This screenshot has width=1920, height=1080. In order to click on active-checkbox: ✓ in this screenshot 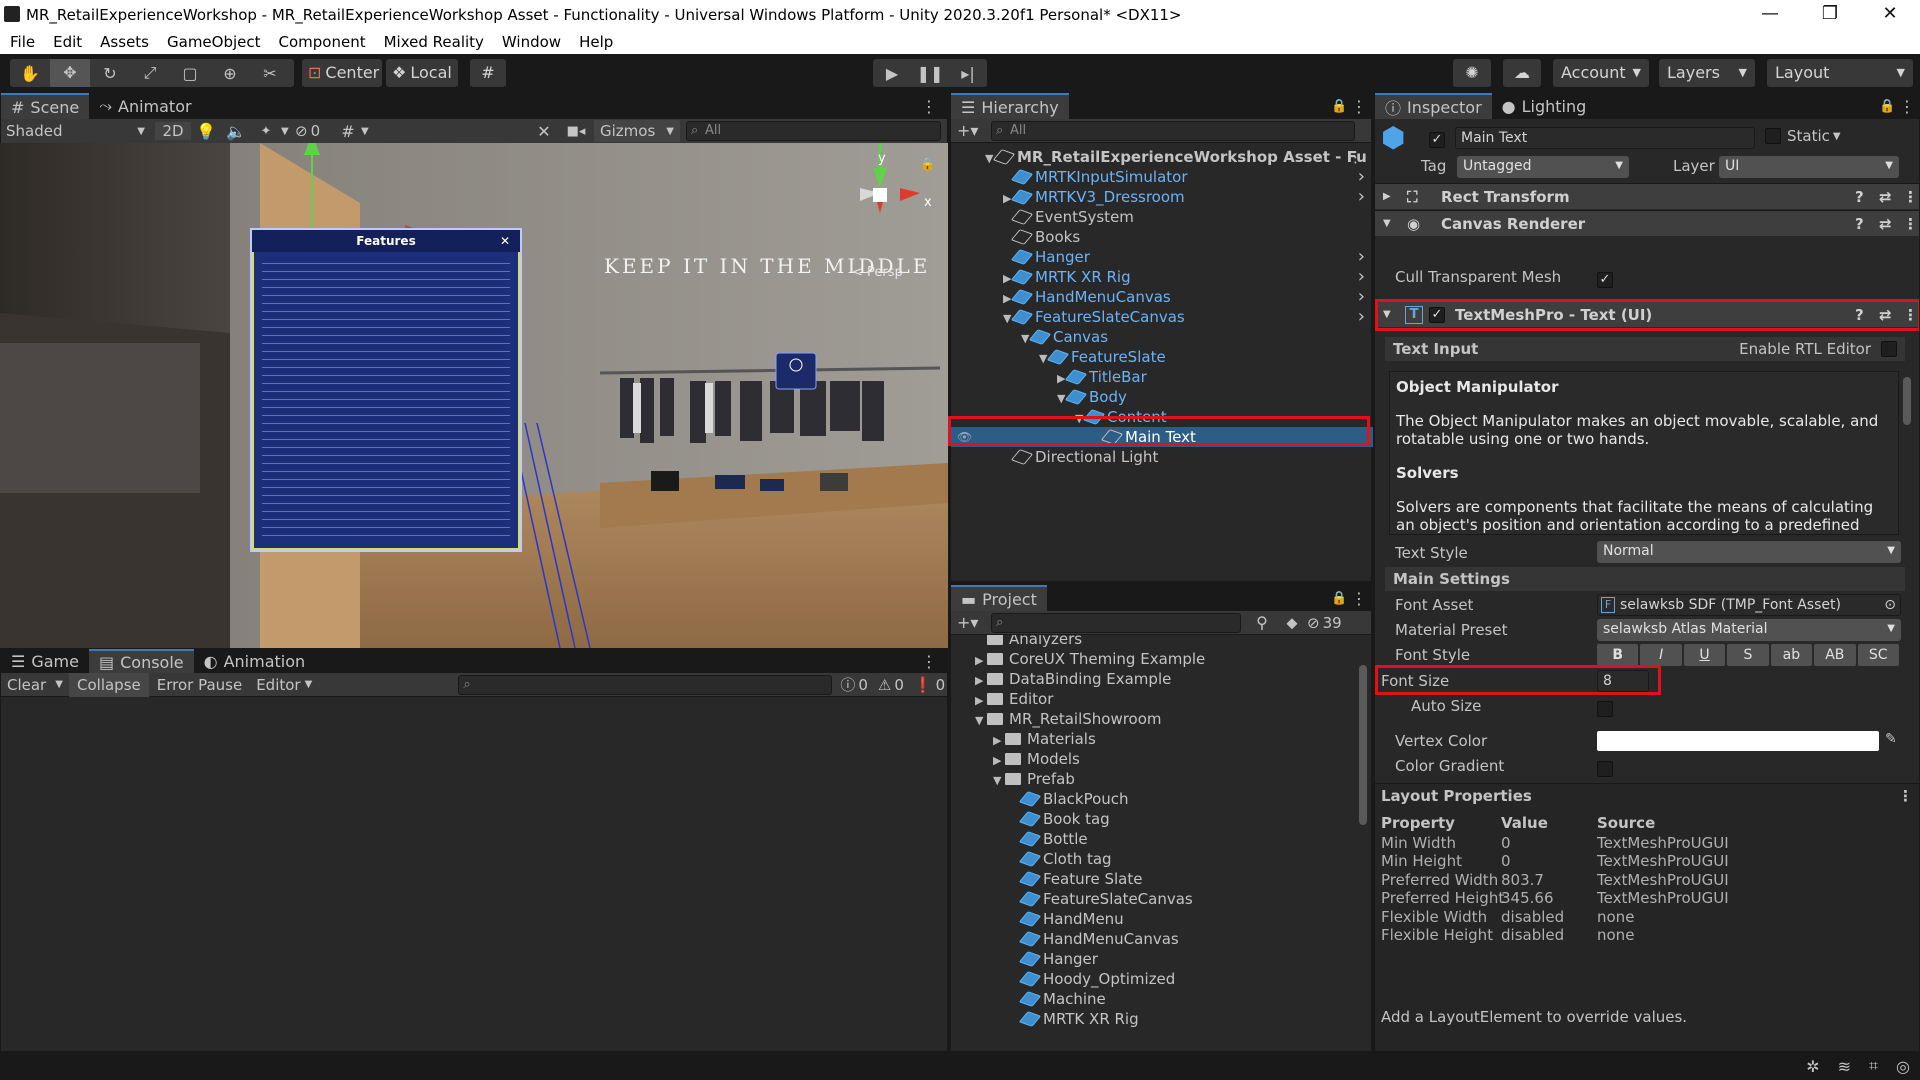, I will do `click(1437, 138)`.